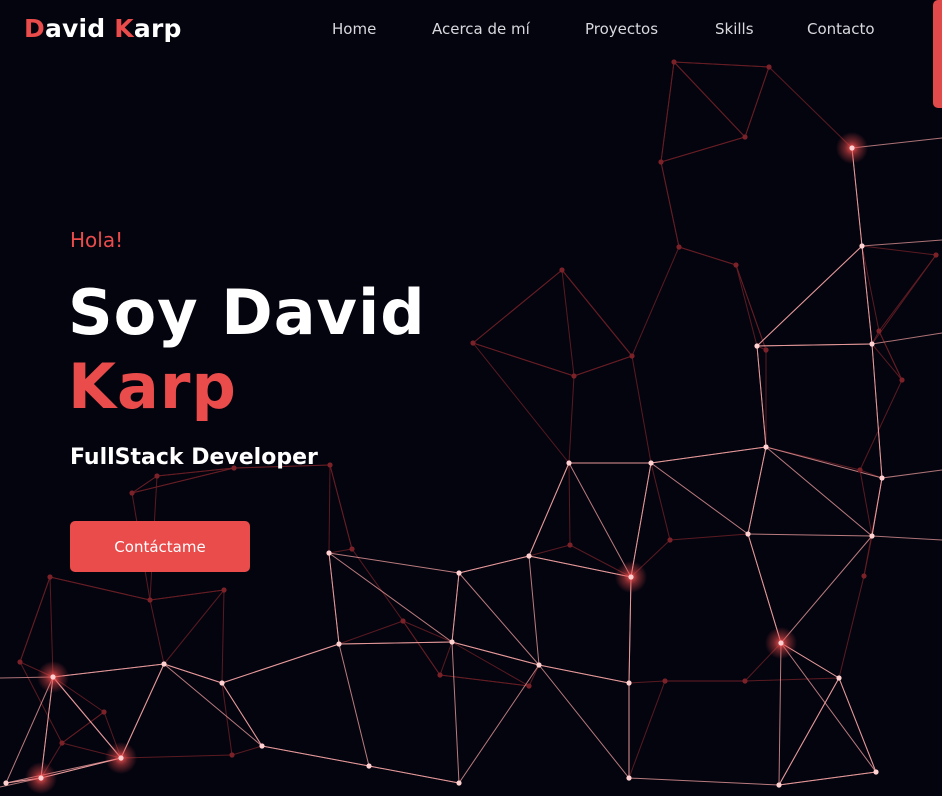 The height and width of the screenshot is (796, 942). What do you see at coordinates (734, 29) in the screenshot?
I see `nav-link-skills: Skills` at bounding box center [734, 29].